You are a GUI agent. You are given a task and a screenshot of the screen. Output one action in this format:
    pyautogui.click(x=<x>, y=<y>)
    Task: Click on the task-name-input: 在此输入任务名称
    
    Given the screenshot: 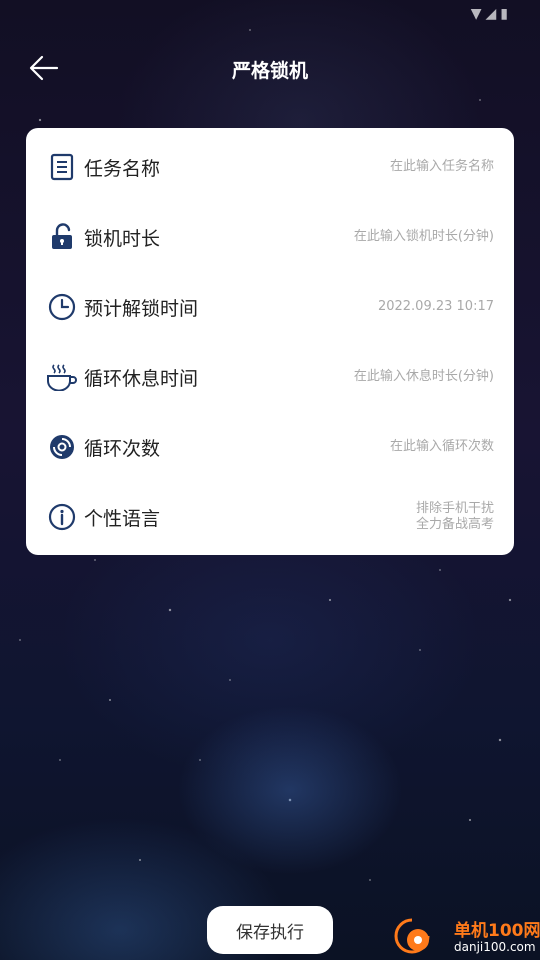 What is the action you would take?
    pyautogui.click(x=442, y=167)
    